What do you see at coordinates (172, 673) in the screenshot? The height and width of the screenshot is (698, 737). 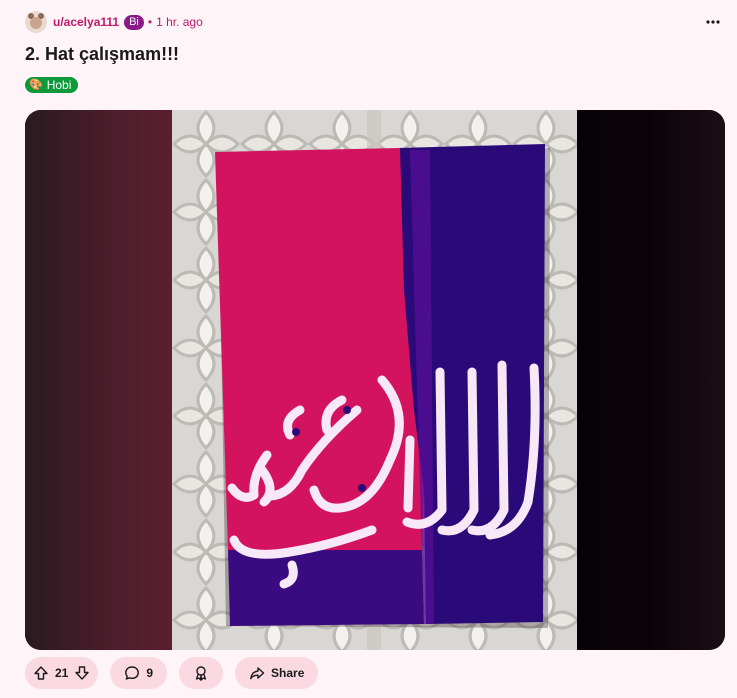 I see `action-bar: 21 9 Share` at bounding box center [172, 673].